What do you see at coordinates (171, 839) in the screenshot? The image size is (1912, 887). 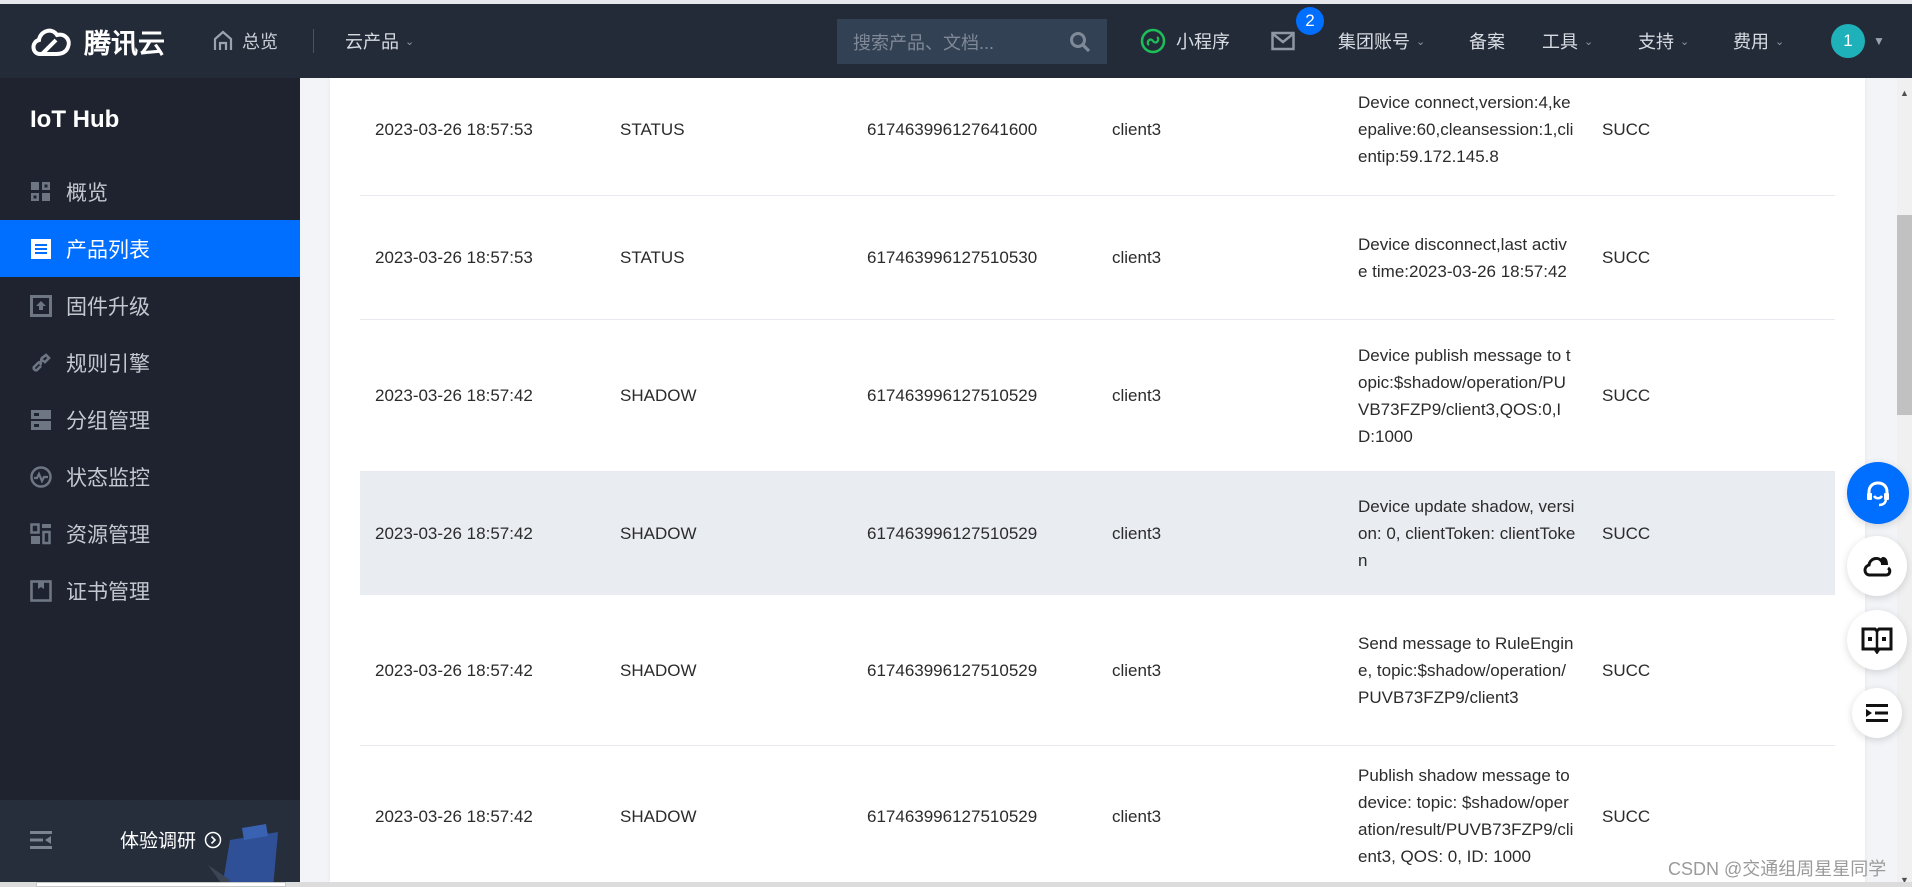 I see `experience-survey-link: 体验调研` at bounding box center [171, 839].